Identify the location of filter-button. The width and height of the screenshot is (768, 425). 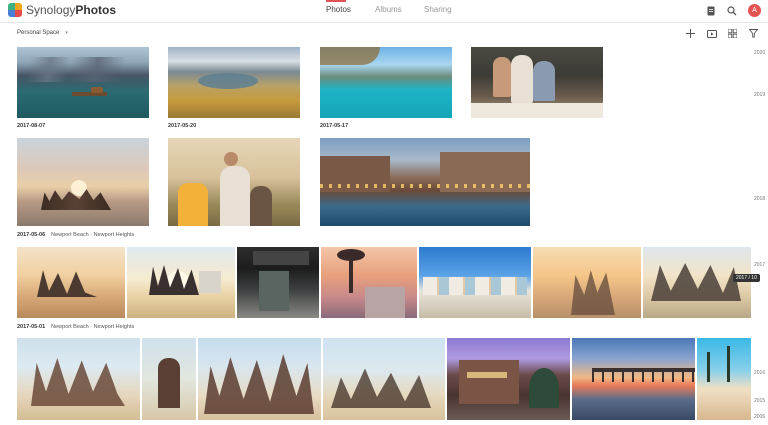
(753, 33).